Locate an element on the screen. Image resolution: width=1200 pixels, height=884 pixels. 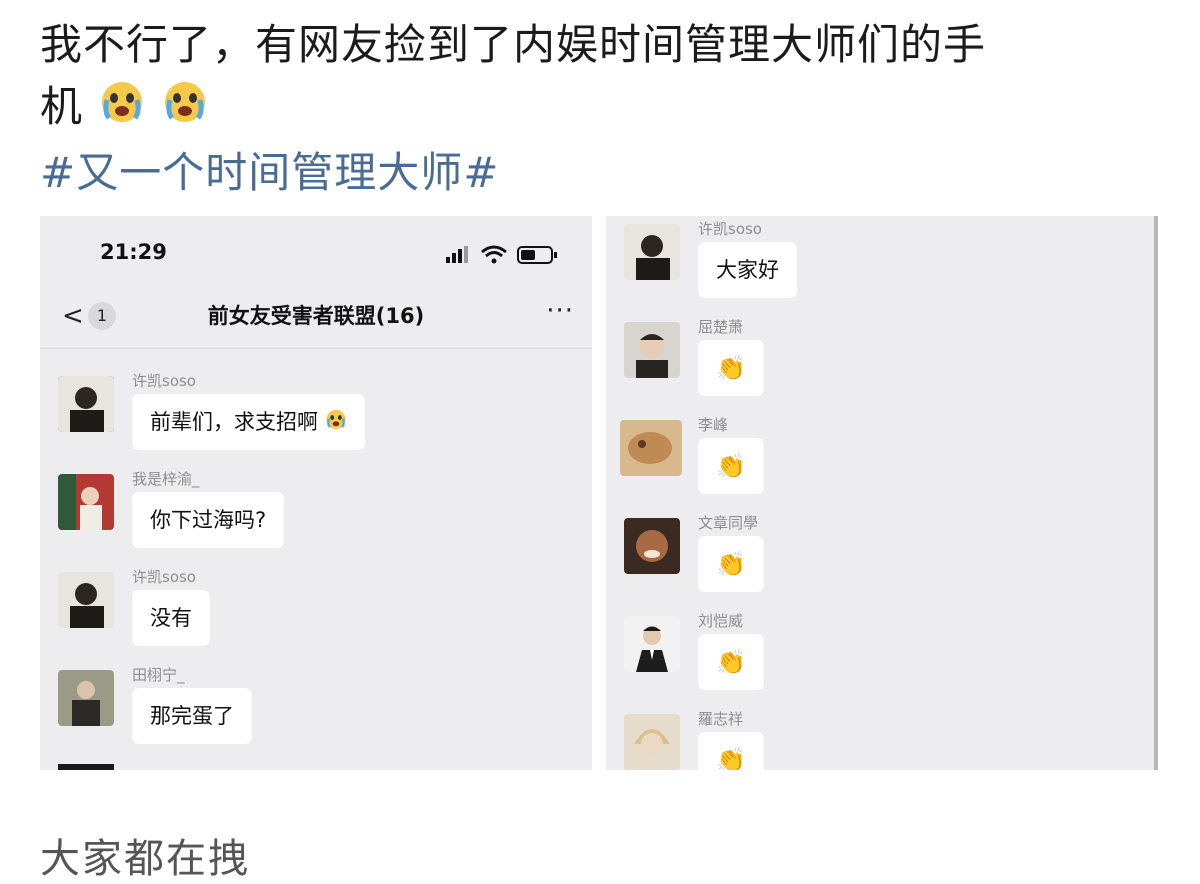
message-bubble: 大家好 is located at coordinates (747, 270).